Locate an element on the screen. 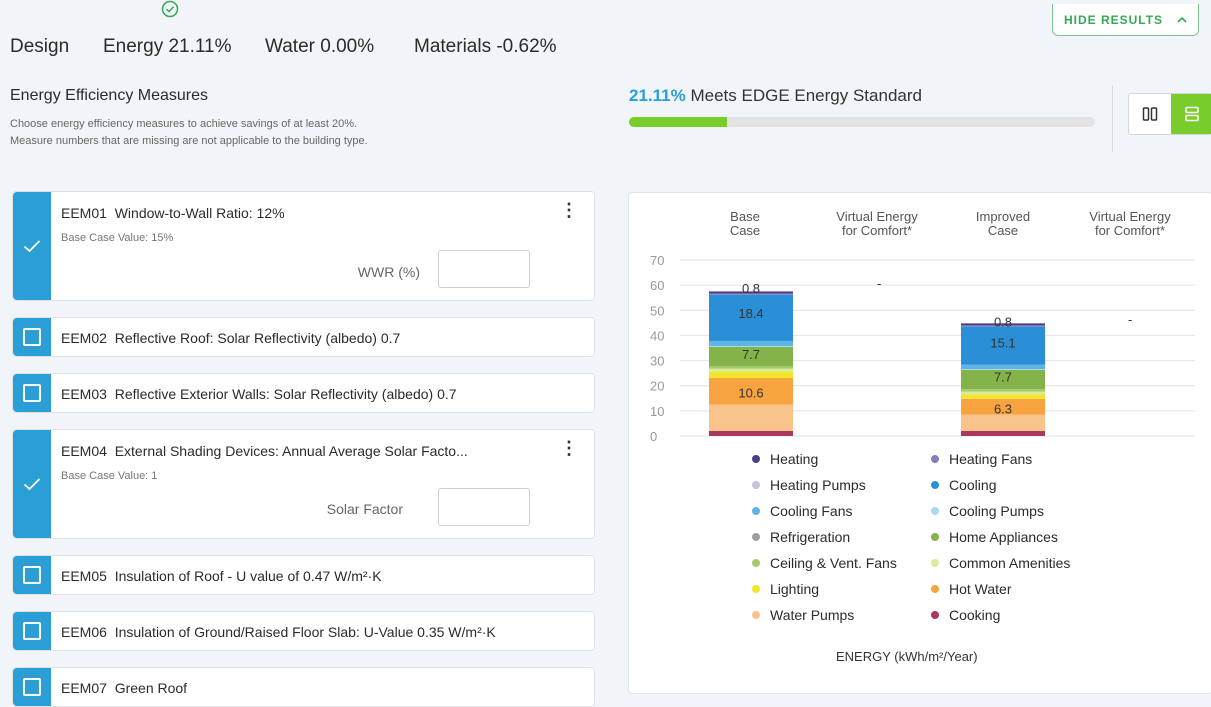 This screenshot has height=707, width=1211. legend-item: Cooling is located at coordinates (963, 485).